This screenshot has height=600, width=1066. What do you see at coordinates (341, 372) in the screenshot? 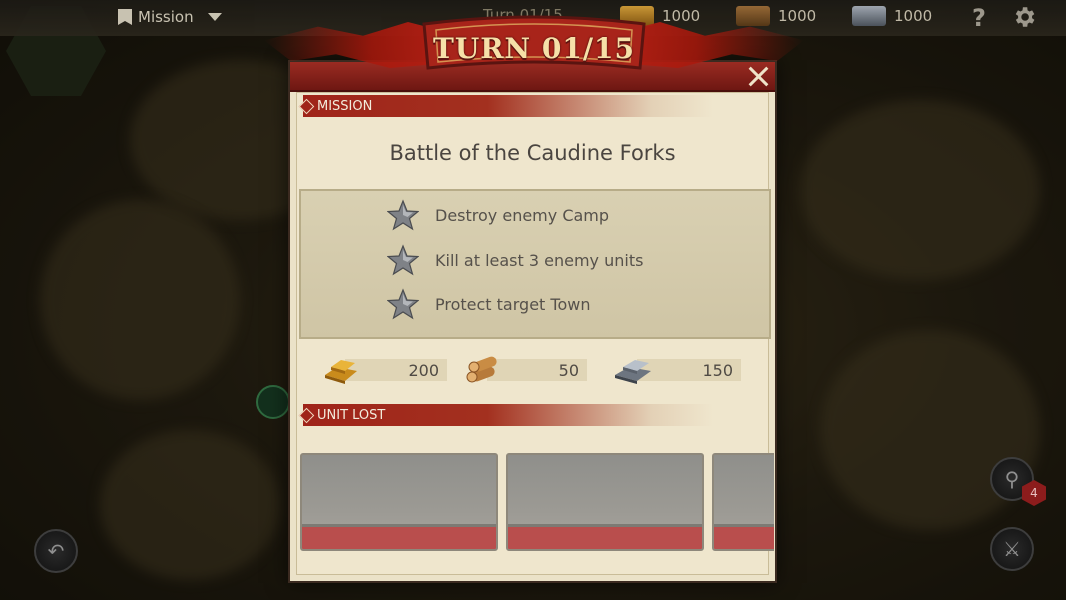
I see `gold-bars-icon` at bounding box center [341, 372].